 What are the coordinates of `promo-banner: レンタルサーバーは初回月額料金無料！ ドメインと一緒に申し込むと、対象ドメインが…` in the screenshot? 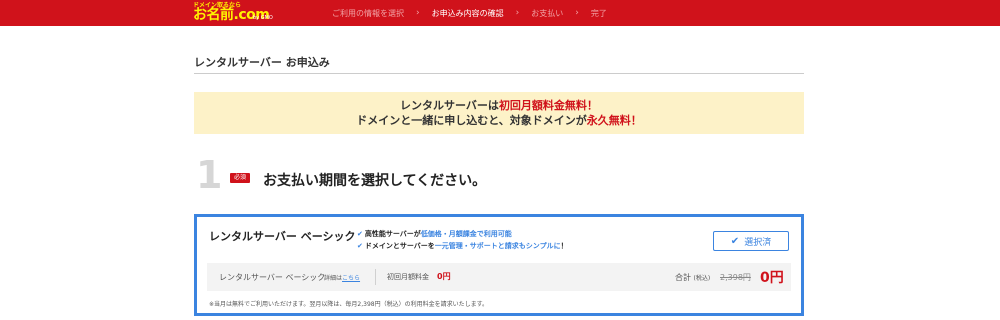 It's located at (499, 113).